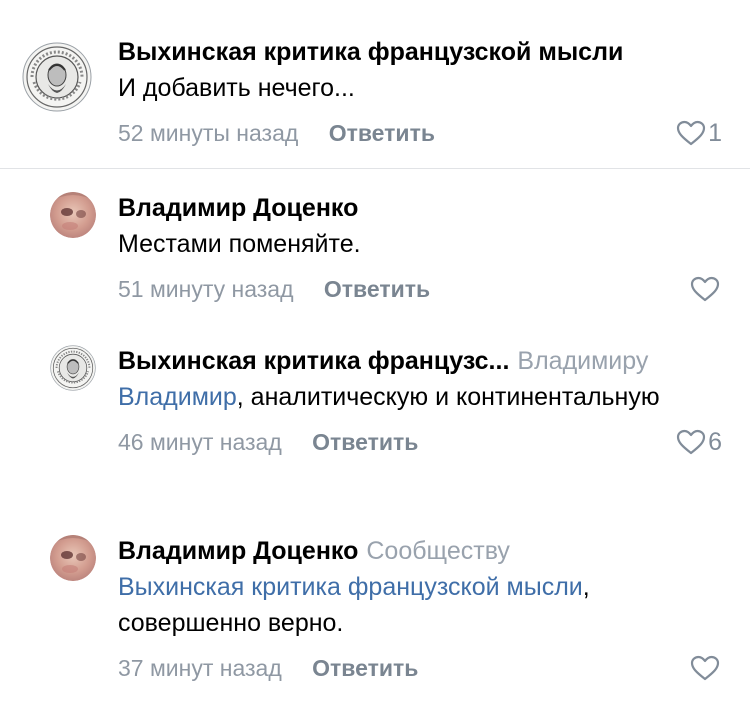  What do you see at coordinates (177, 397) in the screenshot?
I see `mention-link: Владимир` at bounding box center [177, 397].